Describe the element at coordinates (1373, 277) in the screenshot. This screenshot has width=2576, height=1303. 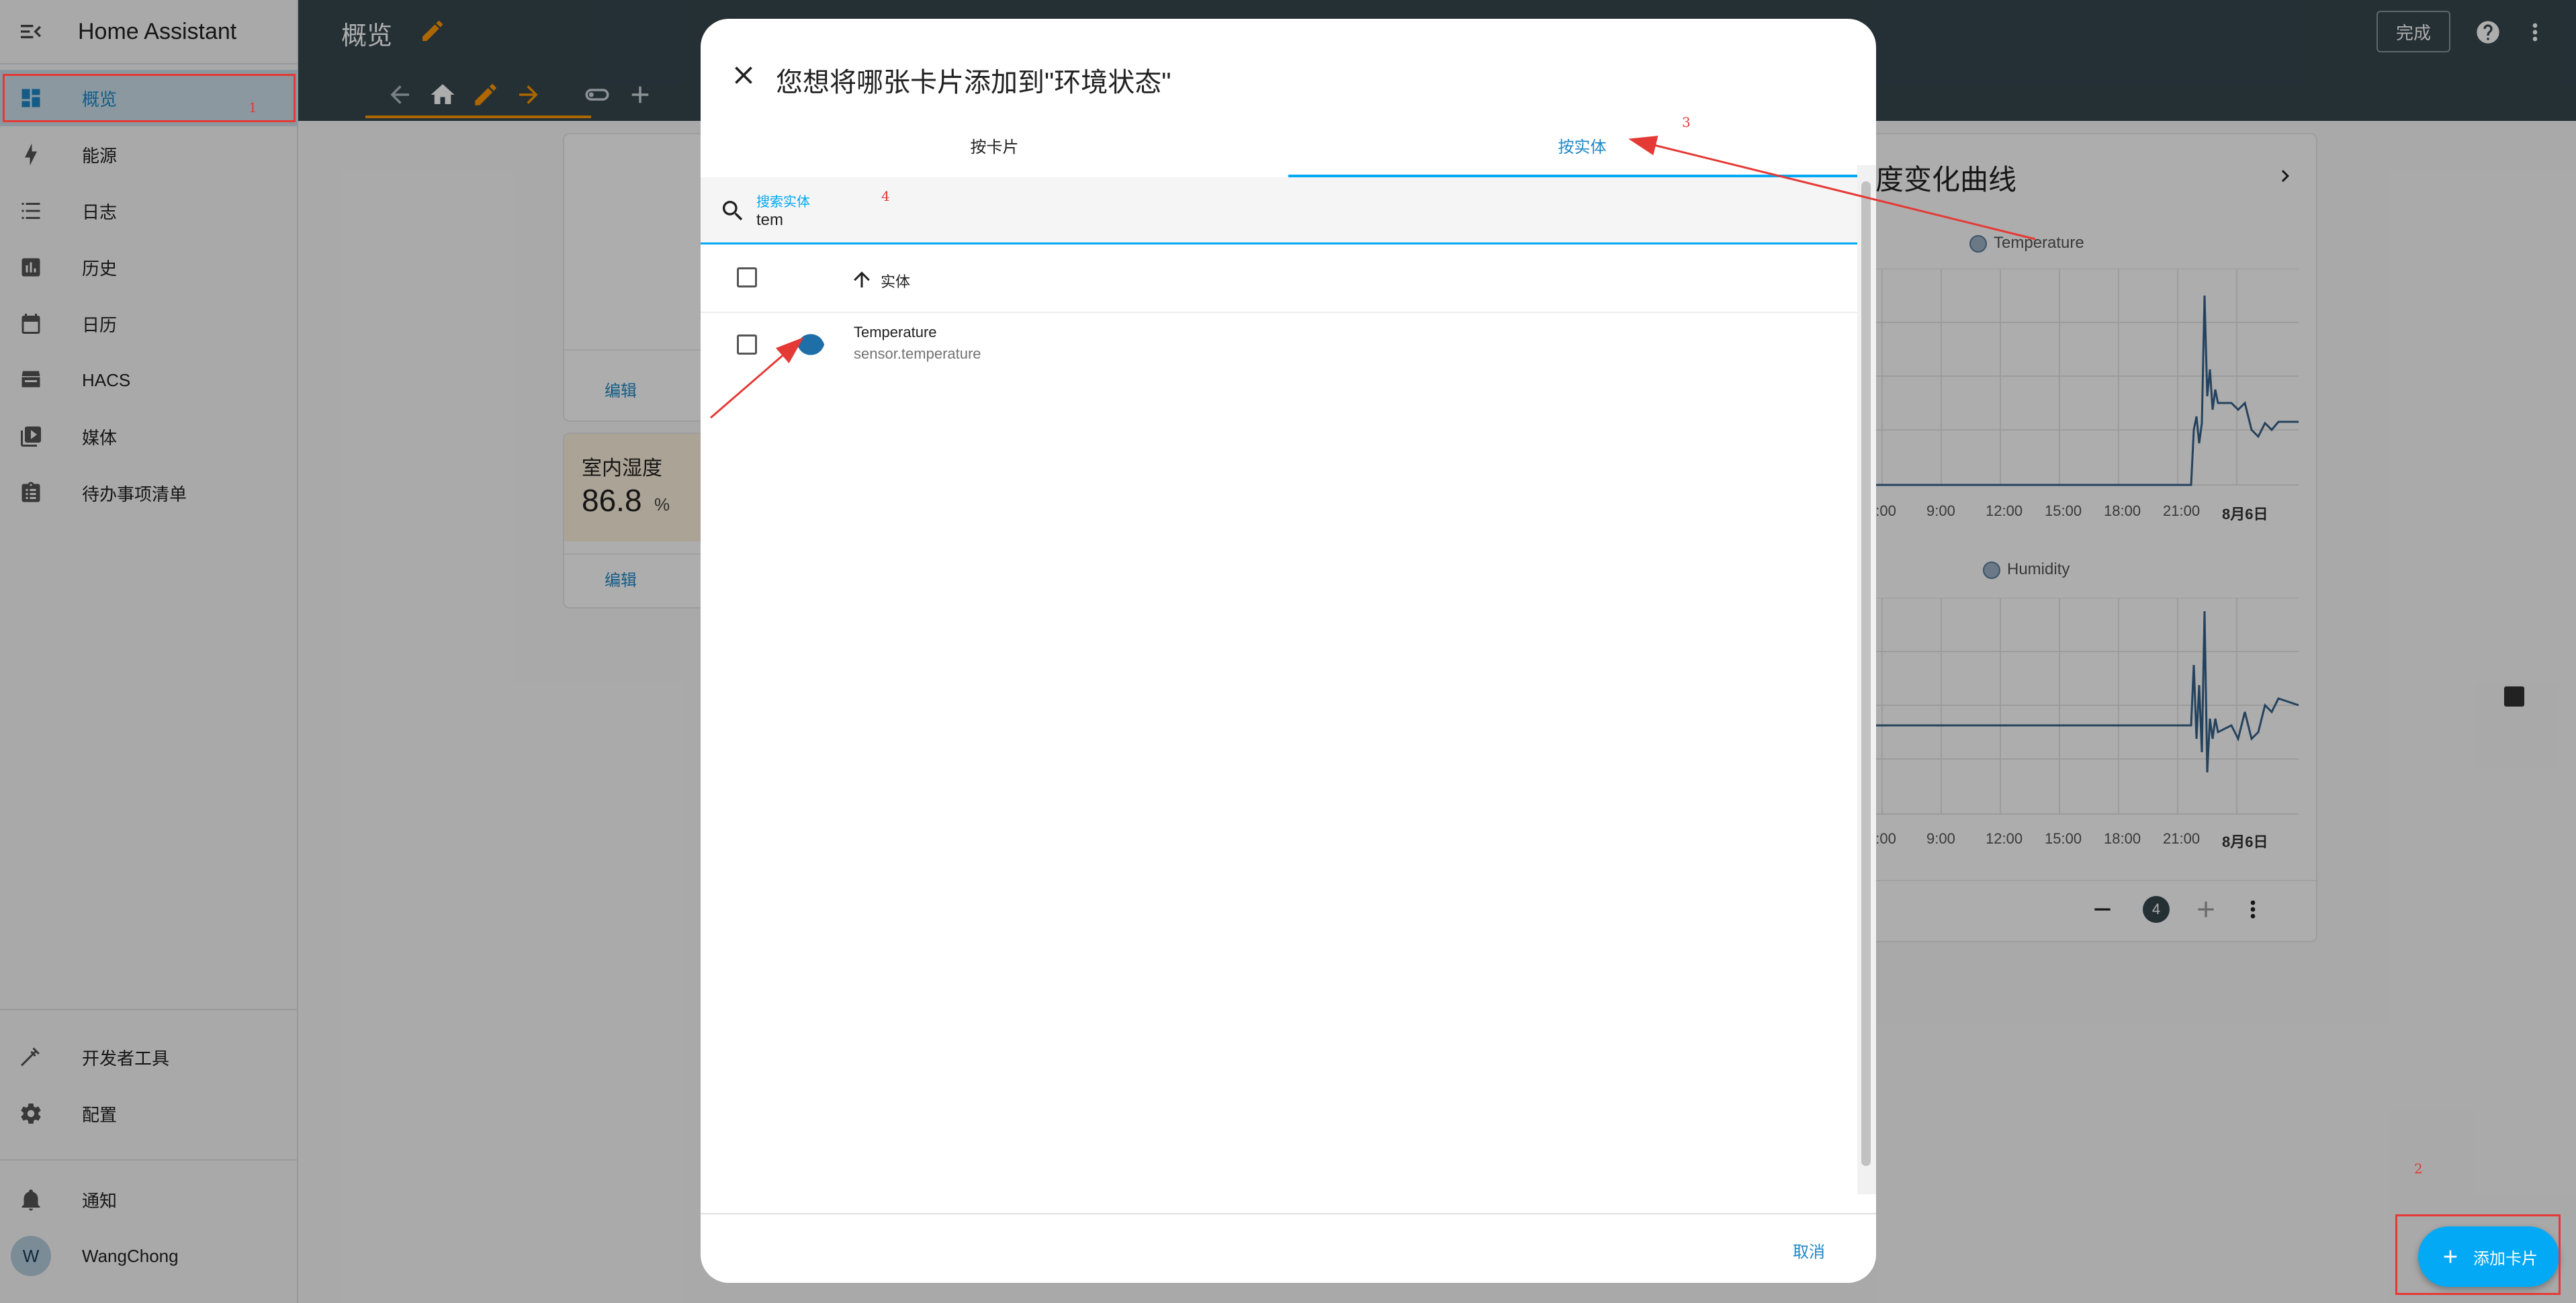
I see `annotation-arrows` at that location.